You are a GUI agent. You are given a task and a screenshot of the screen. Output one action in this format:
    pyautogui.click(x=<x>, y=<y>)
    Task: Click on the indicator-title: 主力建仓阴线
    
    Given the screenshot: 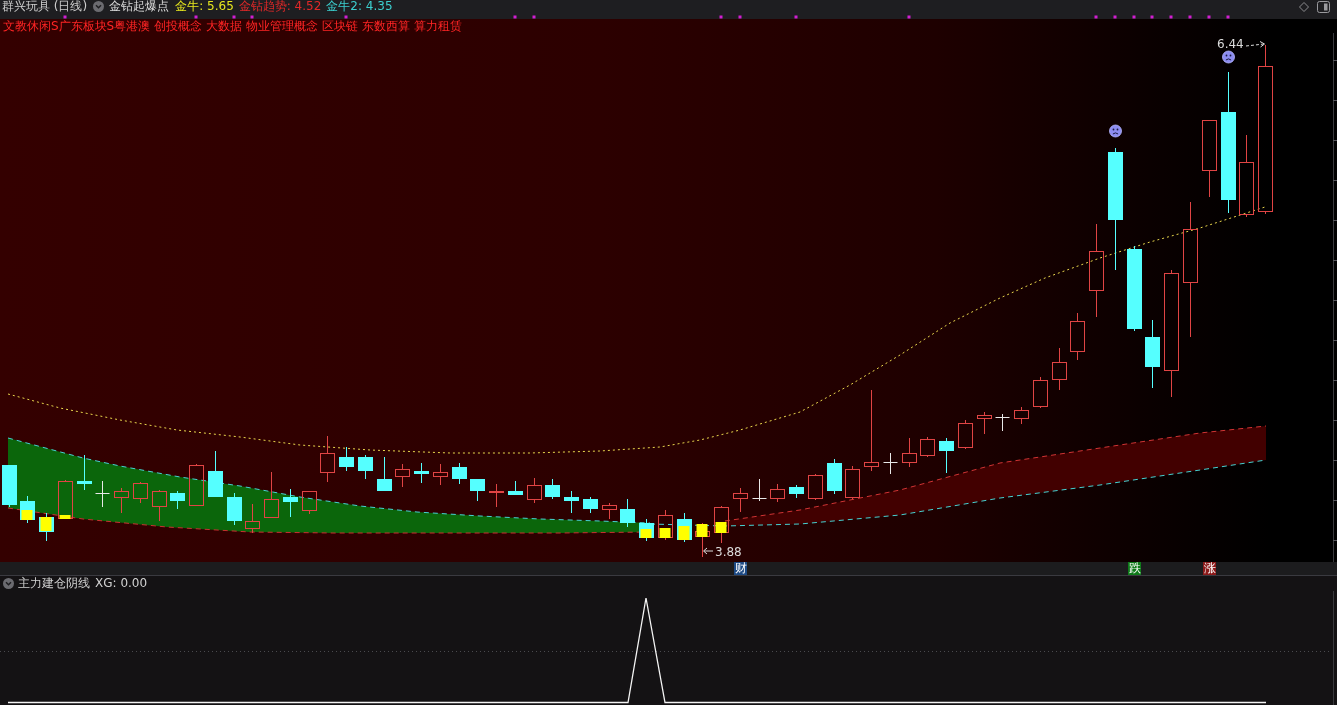 What is the action you would take?
    pyautogui.click(x=54, y=583)
    